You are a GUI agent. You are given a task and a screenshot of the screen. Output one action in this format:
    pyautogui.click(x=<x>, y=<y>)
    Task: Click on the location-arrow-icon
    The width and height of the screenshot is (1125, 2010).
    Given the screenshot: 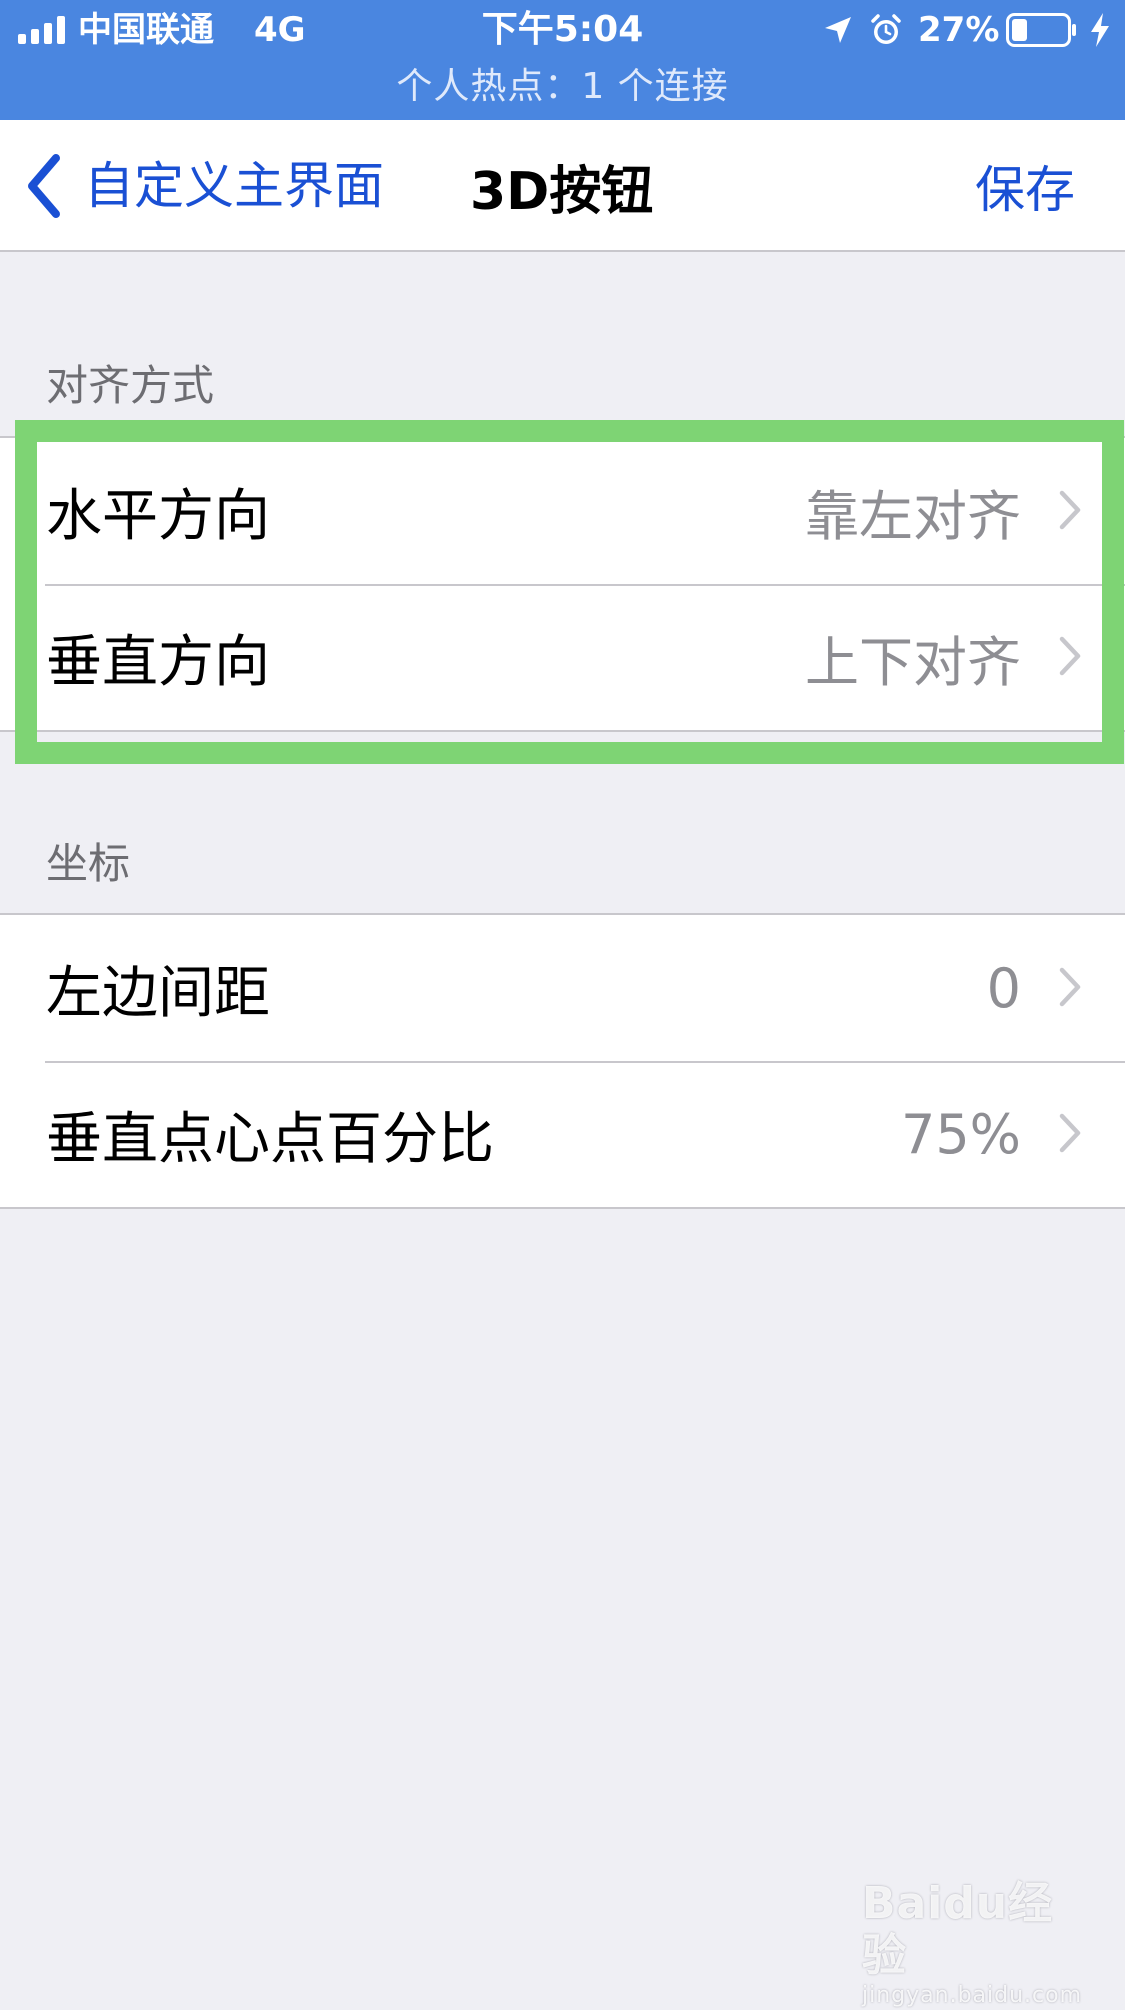 What is the action you would take?
    pyautogui.click(x=838, y=30)
    